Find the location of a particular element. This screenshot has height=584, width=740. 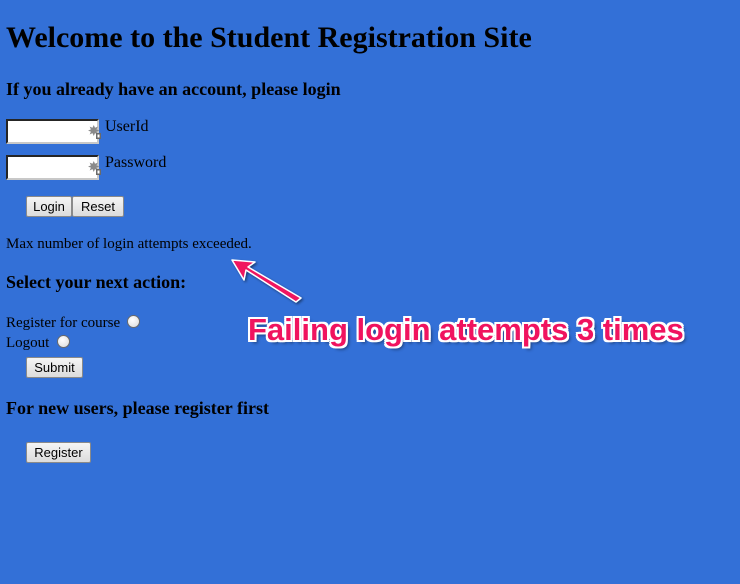

next-action-heading: Select your next action: is located at coordinates (96, 282).